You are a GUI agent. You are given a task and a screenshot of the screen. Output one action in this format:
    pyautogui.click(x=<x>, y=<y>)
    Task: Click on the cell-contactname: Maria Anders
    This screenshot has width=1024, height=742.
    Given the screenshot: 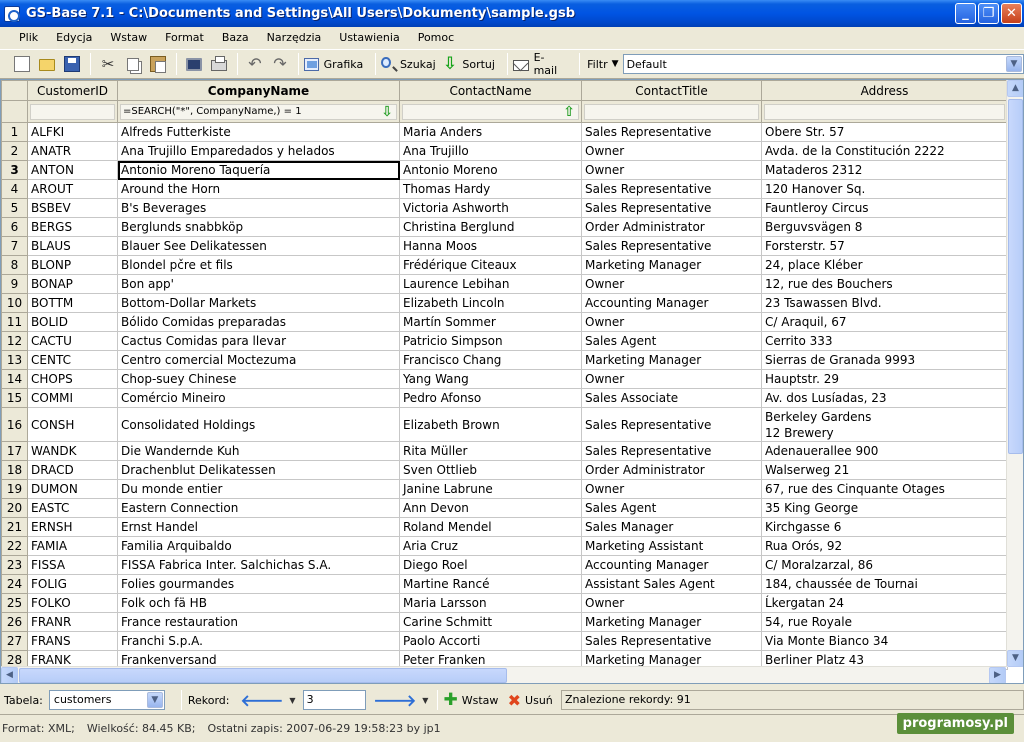 What is the action you would take?
    pyautogui.click(x=490, y=132)
    